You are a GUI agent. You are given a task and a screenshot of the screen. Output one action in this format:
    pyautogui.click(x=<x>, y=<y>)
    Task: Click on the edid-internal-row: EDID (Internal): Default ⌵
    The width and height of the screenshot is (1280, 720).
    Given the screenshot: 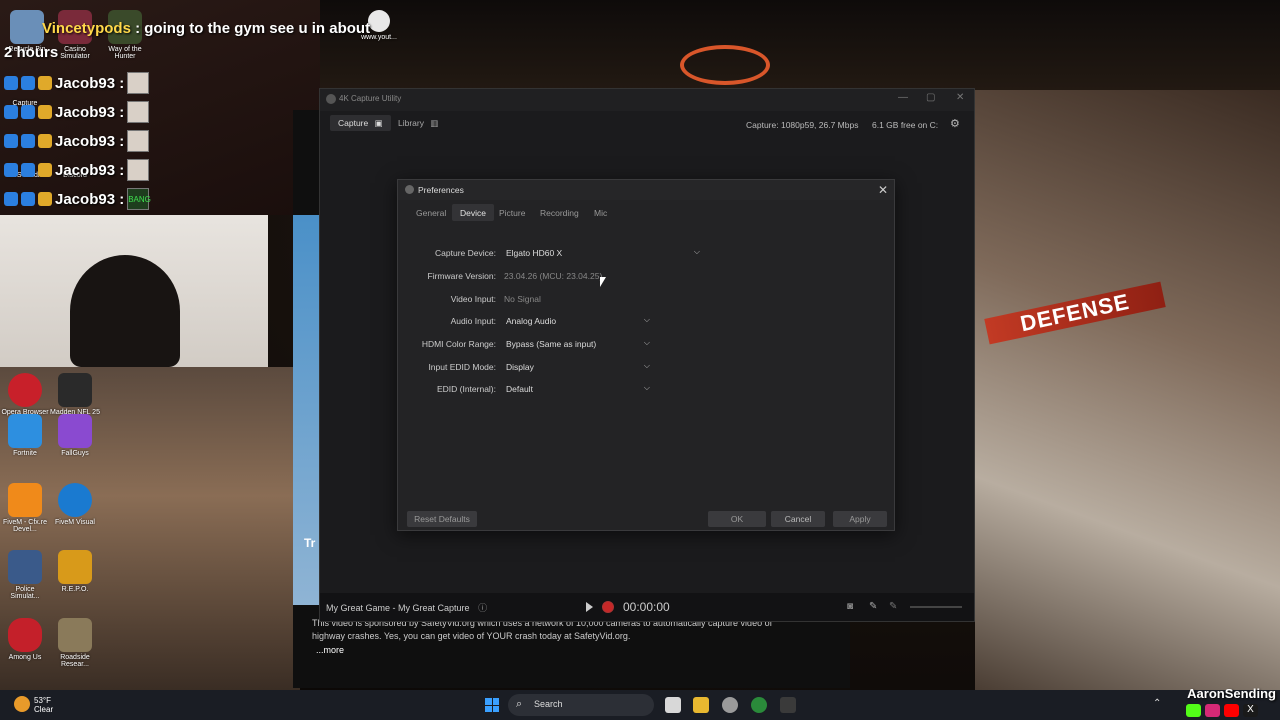 What is the action you would take?
    pyautogui.click(x=646, y=389)
    